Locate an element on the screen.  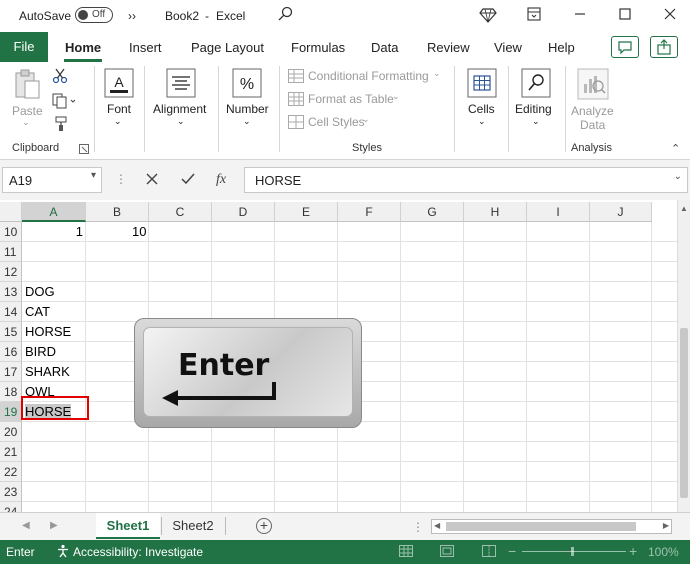
tab-page-layout: Page Layout is located at coordinates (227, 47).